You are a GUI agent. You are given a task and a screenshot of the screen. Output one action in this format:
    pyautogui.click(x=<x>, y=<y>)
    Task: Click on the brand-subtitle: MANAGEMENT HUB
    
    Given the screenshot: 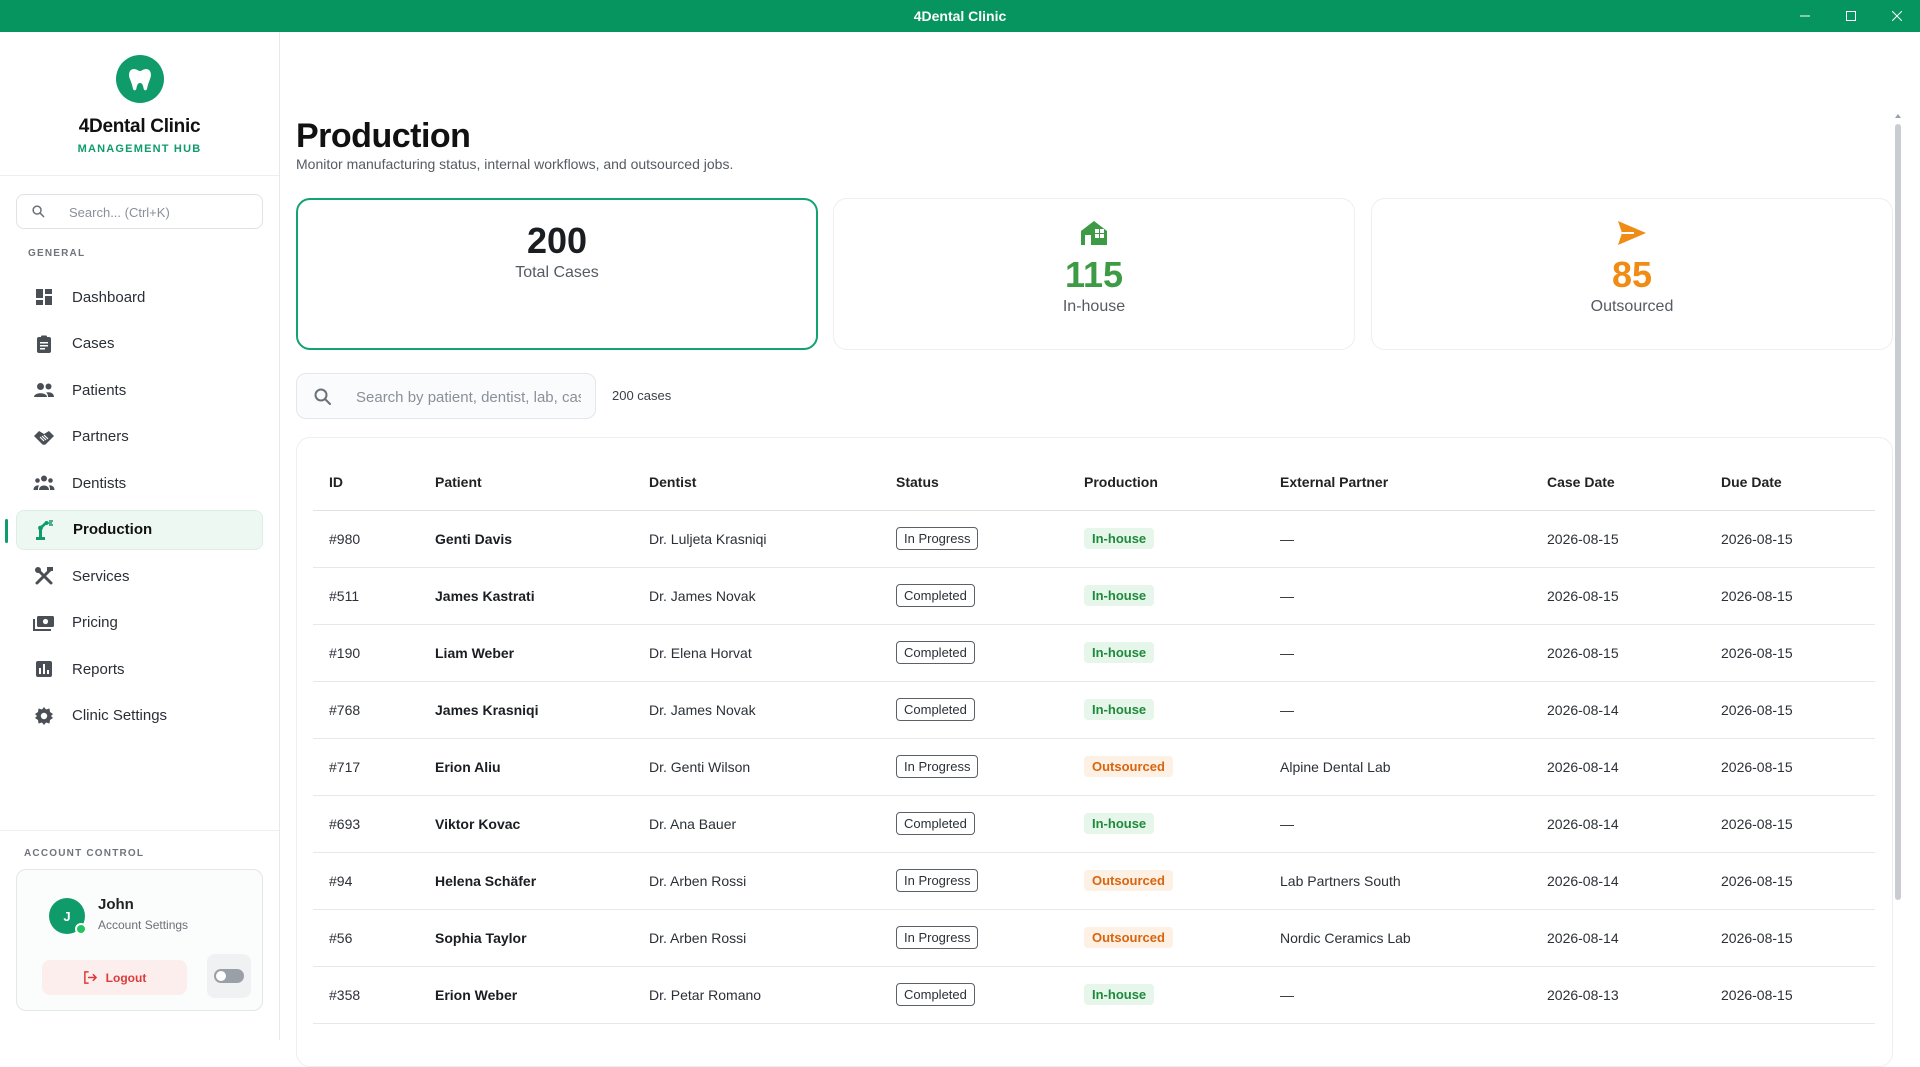 What is the action you would take?
    pyautogui.click(x=139, y=149)
    